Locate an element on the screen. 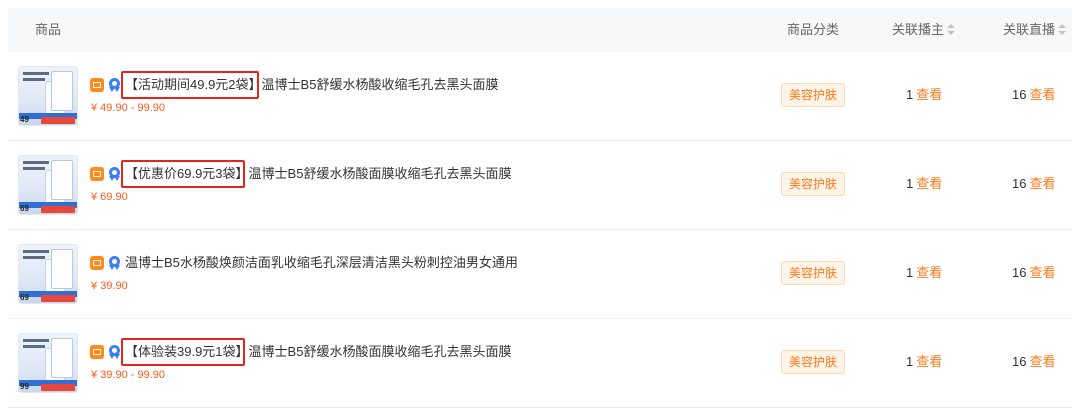 This screenshot has height=408, width=1080. header-anchor-label: 关联播主 is located at coordinates (918, 29).